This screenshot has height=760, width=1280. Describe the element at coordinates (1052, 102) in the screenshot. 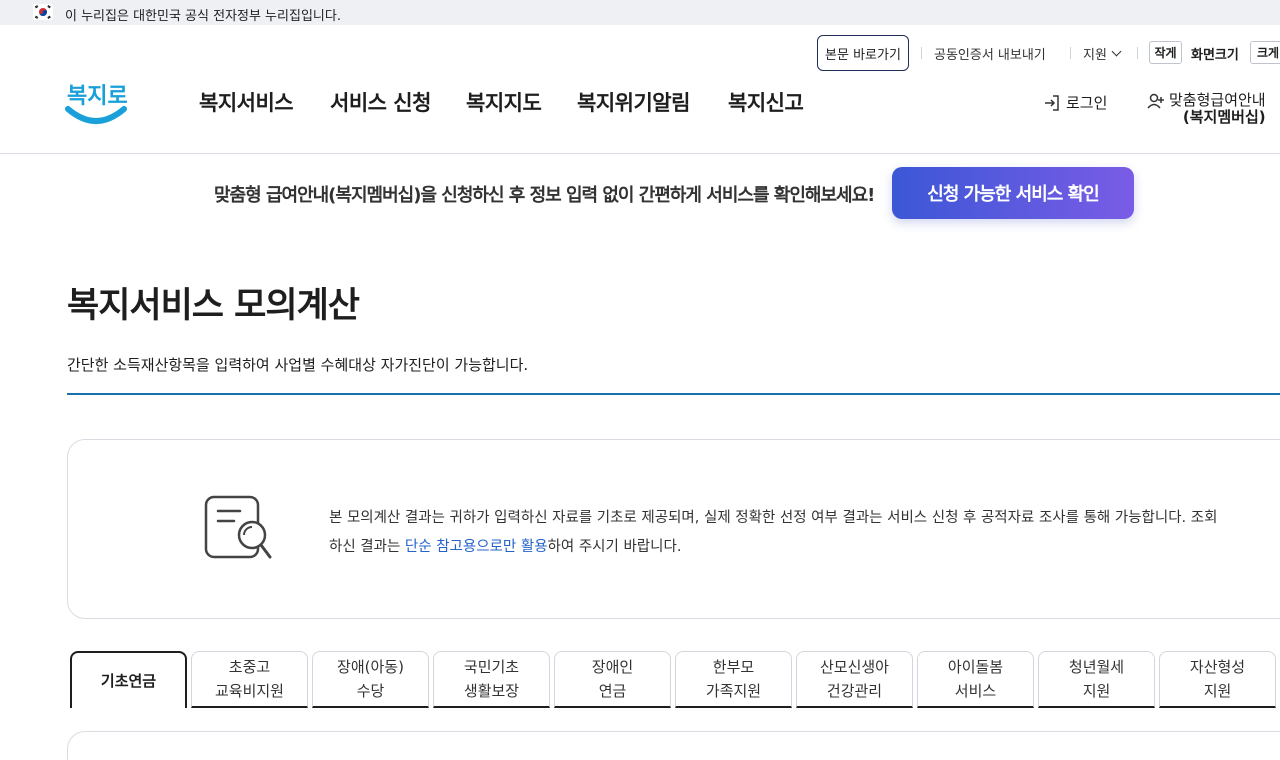

I see `login-icon` at that location.